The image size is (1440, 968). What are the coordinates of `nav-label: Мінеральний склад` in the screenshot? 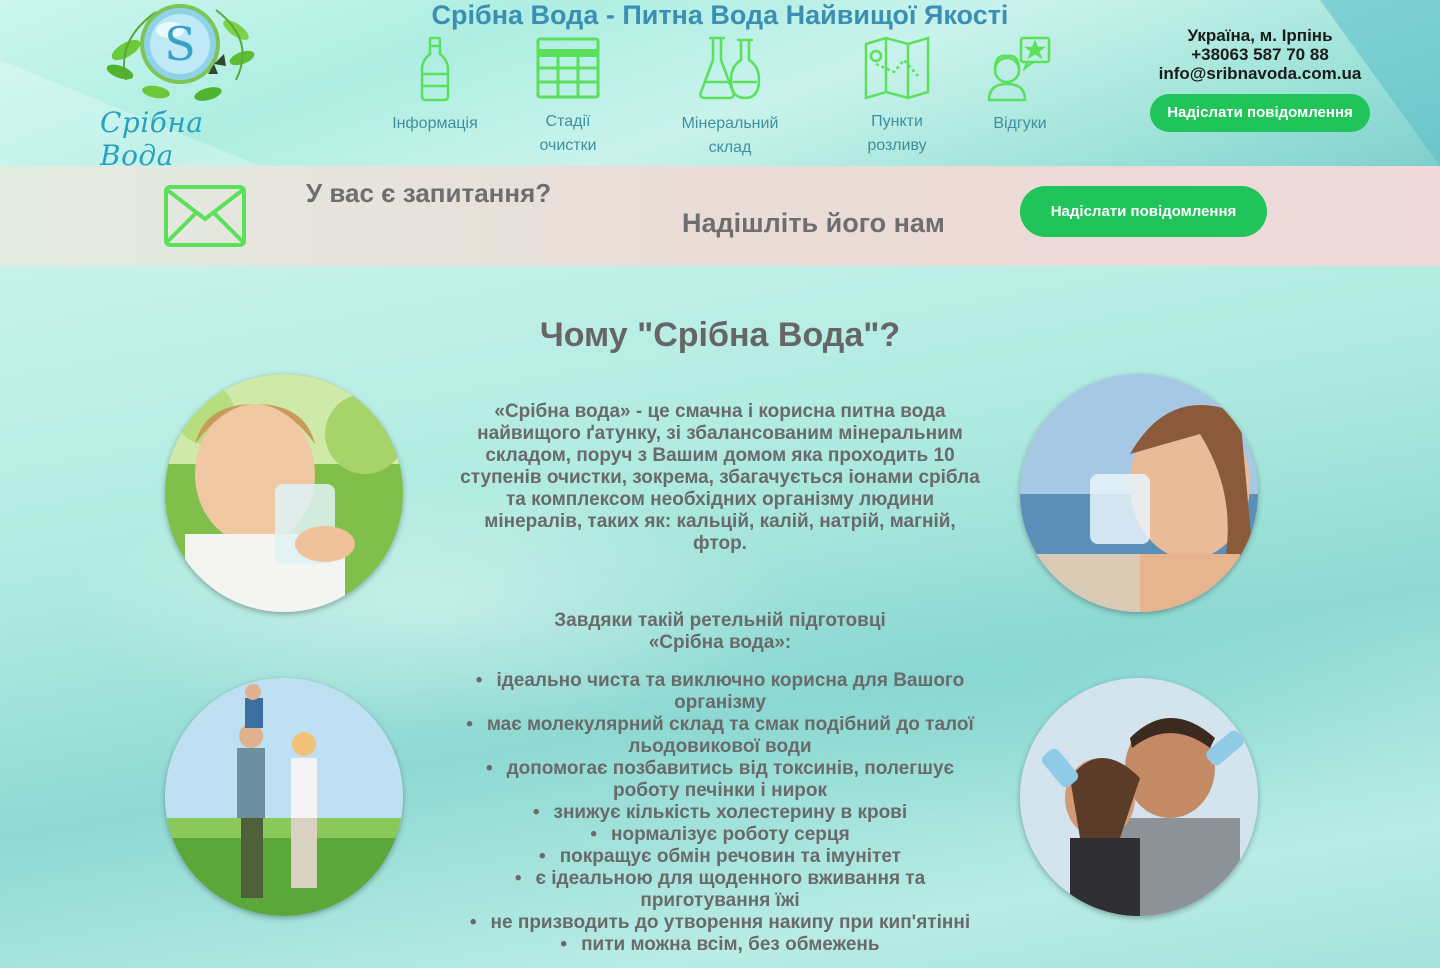 It's located at (730, 135).